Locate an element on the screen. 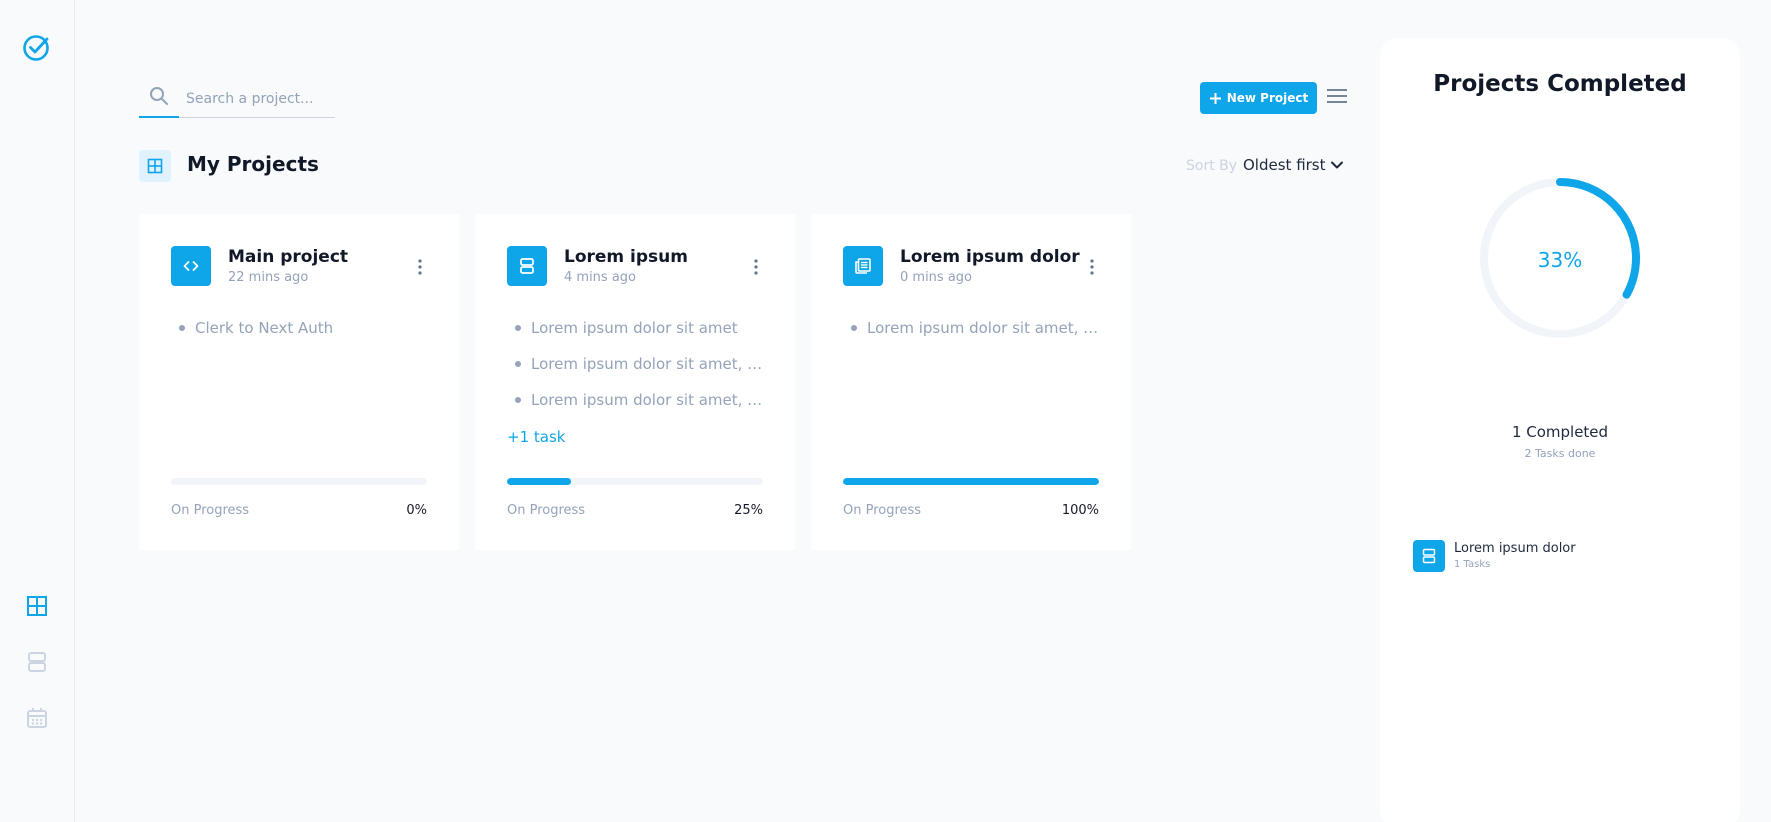  code-icon is located at coordinates (191, 266).